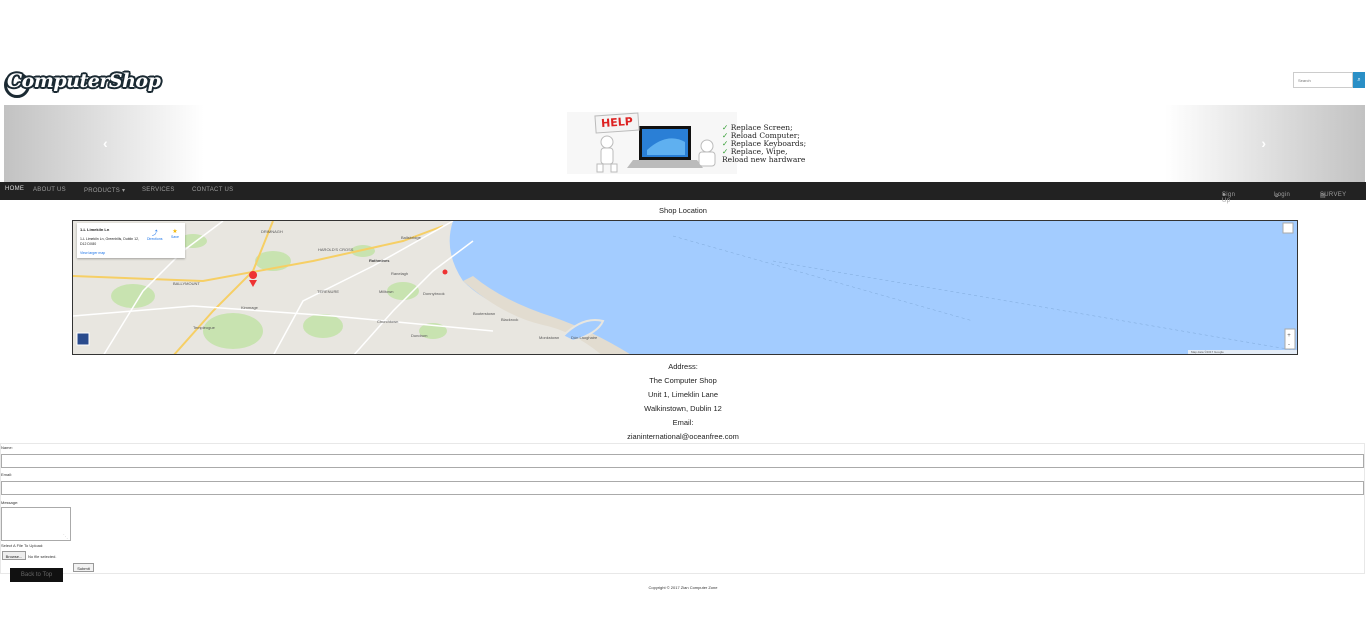  What do you see at coordinates (65, 537) in the screenshot?
I see `resize-handle-icon: ⋱` at bounding box center [65, 537].